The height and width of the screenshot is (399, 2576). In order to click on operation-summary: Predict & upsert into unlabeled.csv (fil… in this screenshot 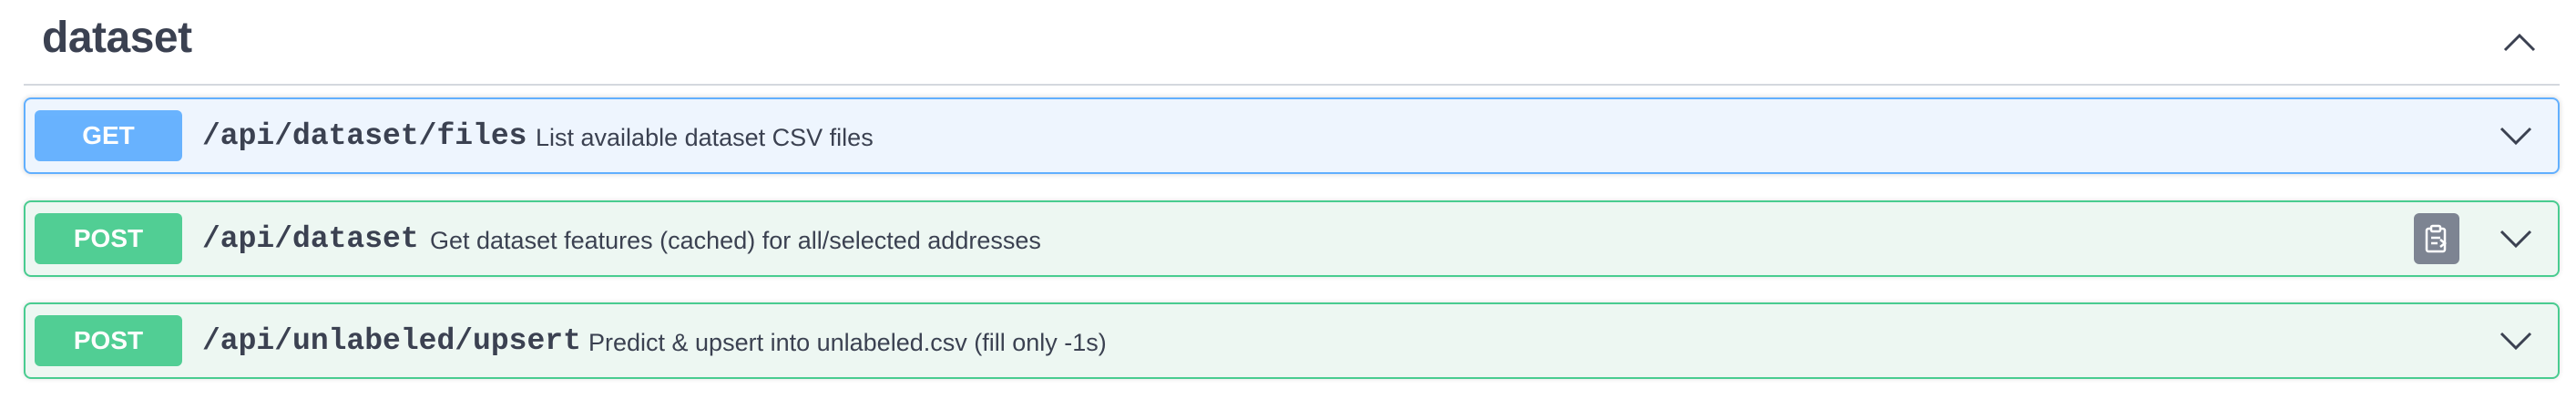, I will do `click(847, 343)`.